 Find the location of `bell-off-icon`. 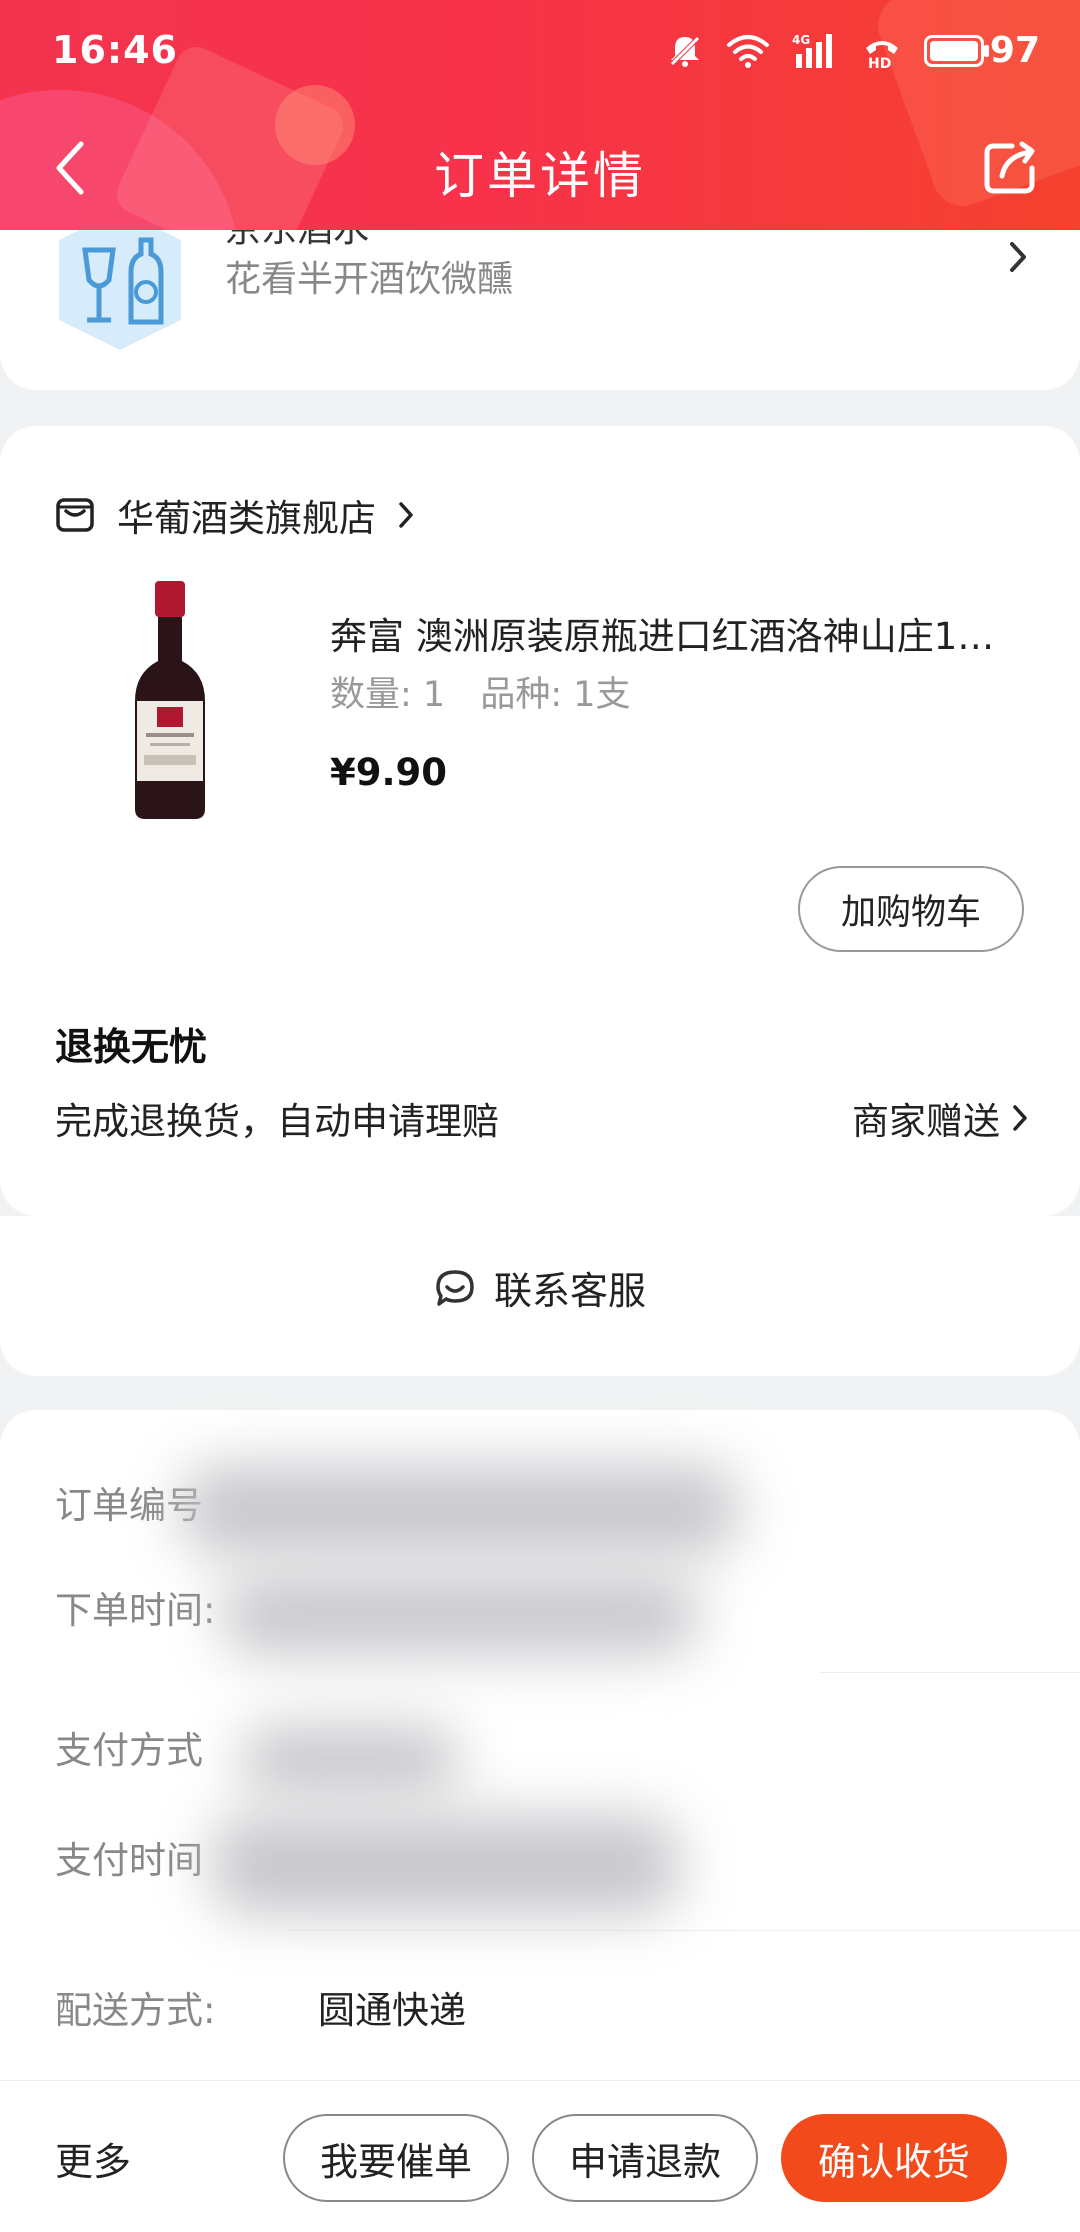

bell-off-icon is located at coordinates (685, 50).